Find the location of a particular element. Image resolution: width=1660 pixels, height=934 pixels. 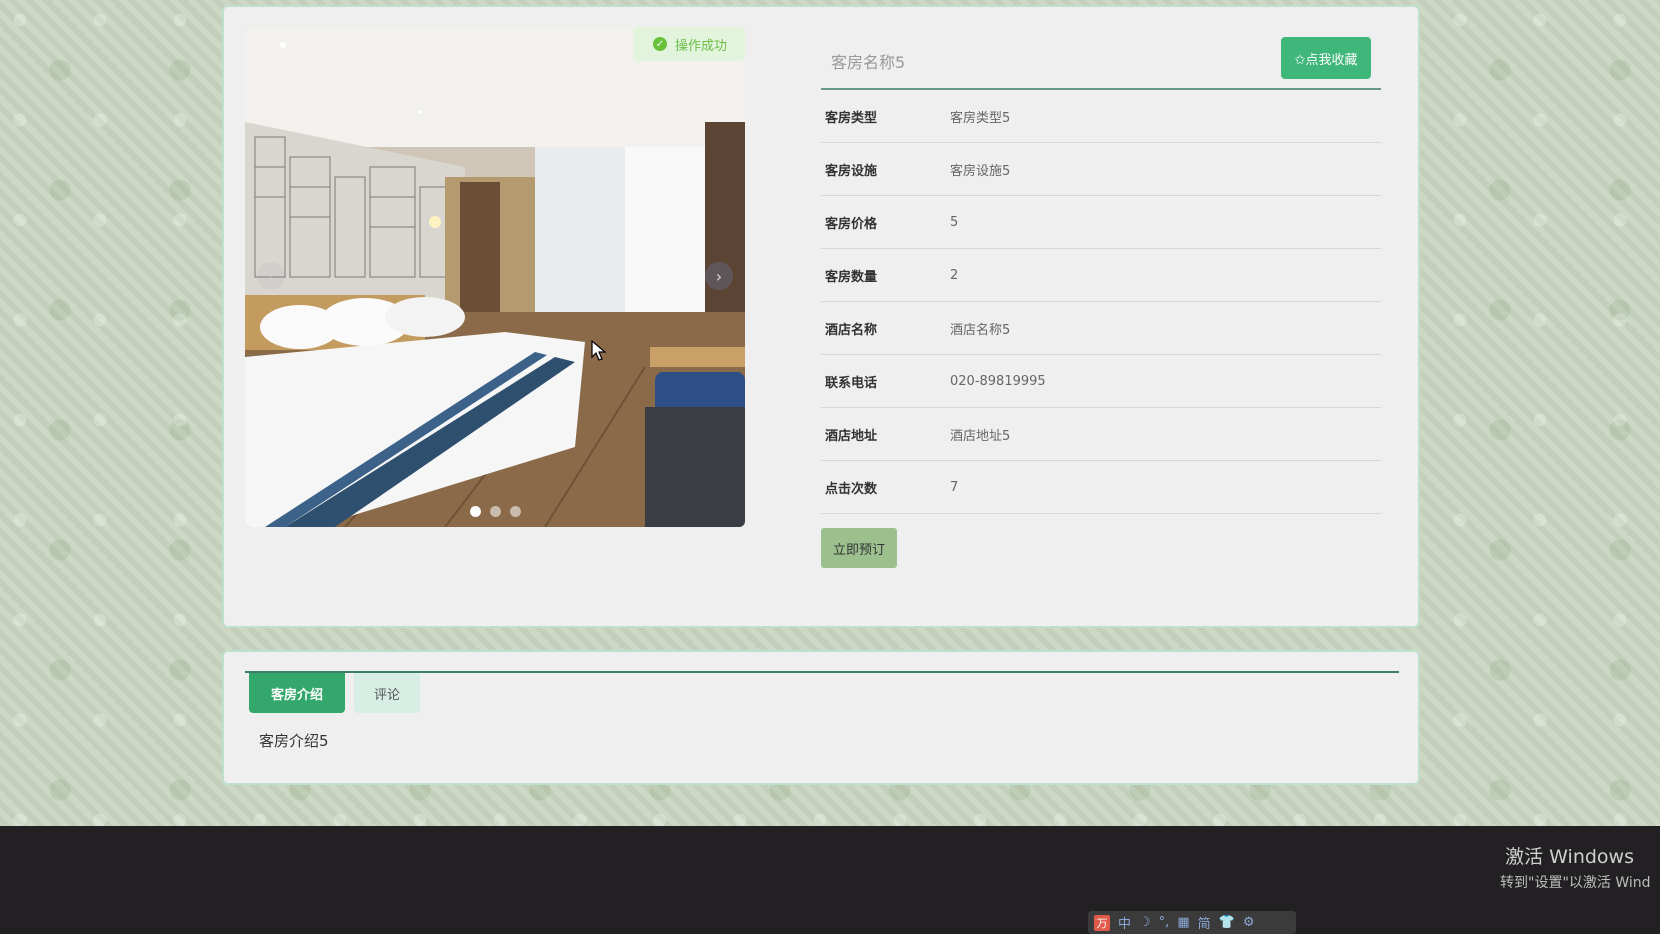

info-value: 7 is located at coordinates (954, 487).